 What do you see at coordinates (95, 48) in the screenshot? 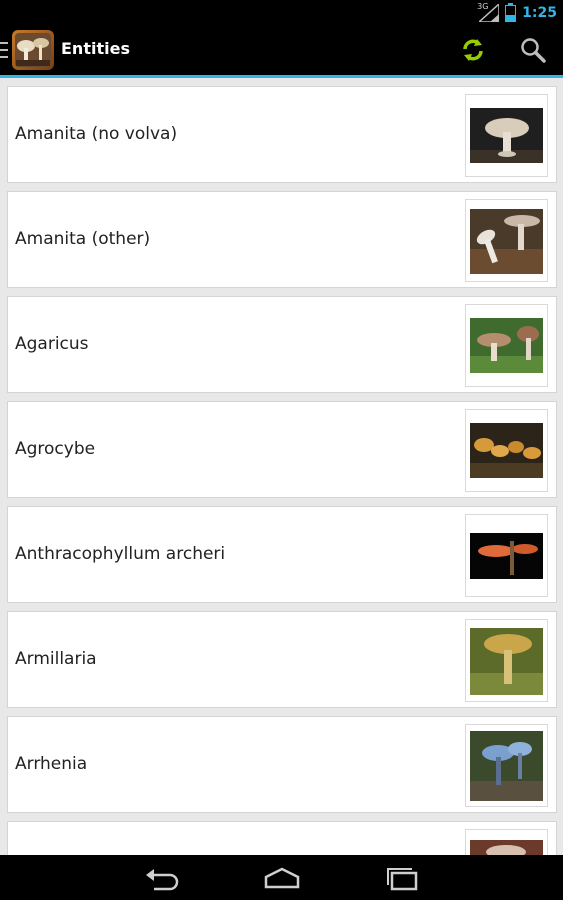
I see `page-title: Entities` at bounding box center [95, 48].